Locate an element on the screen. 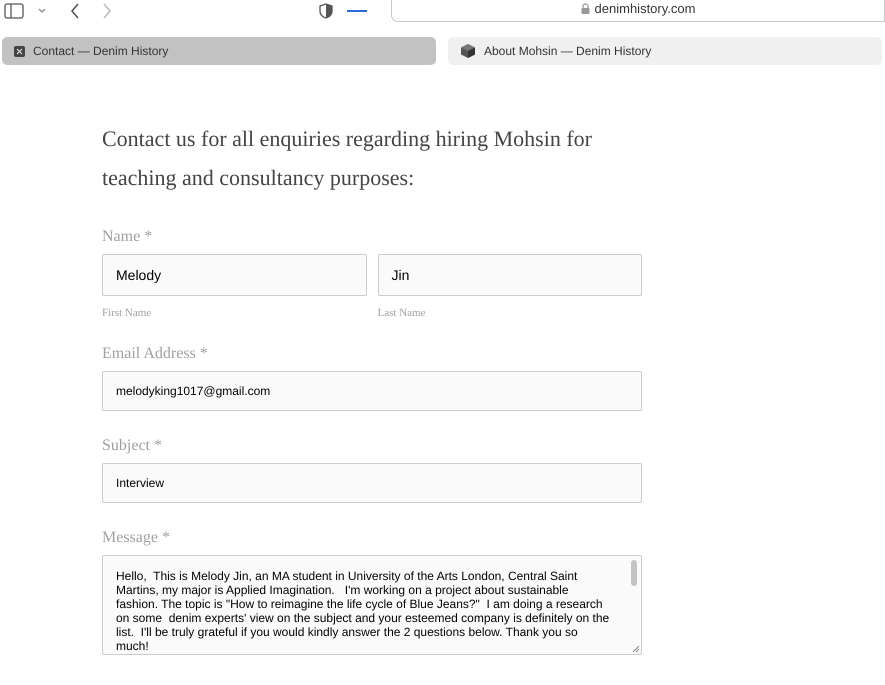 Image resolution: width=885 pixels, height=685 pixels. field-label: Message * is located at coordinates (136, 538).